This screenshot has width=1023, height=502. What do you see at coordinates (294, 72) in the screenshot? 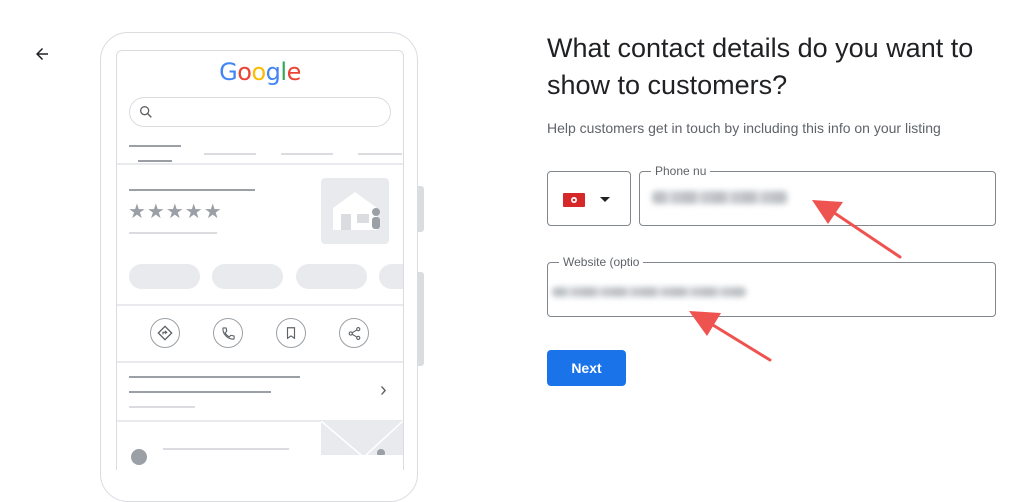
I see `logo-letter: e` at bounding box center [294, 72].